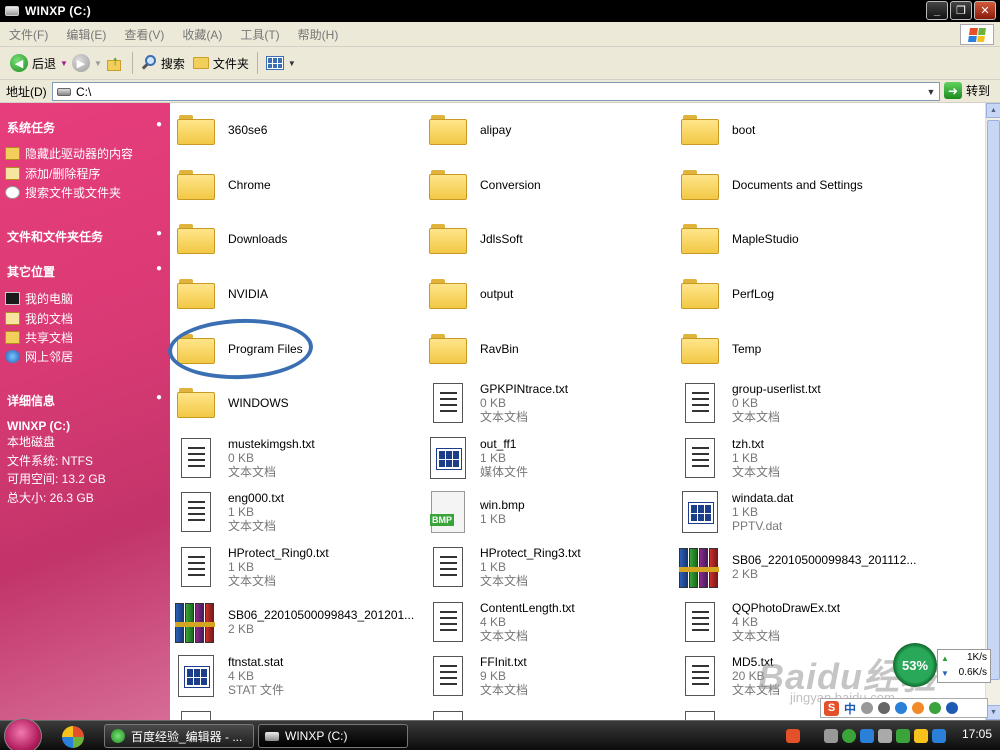  I want to click on file-item: FFInit.txt 9 KB 文本文档, so click(546, 676).